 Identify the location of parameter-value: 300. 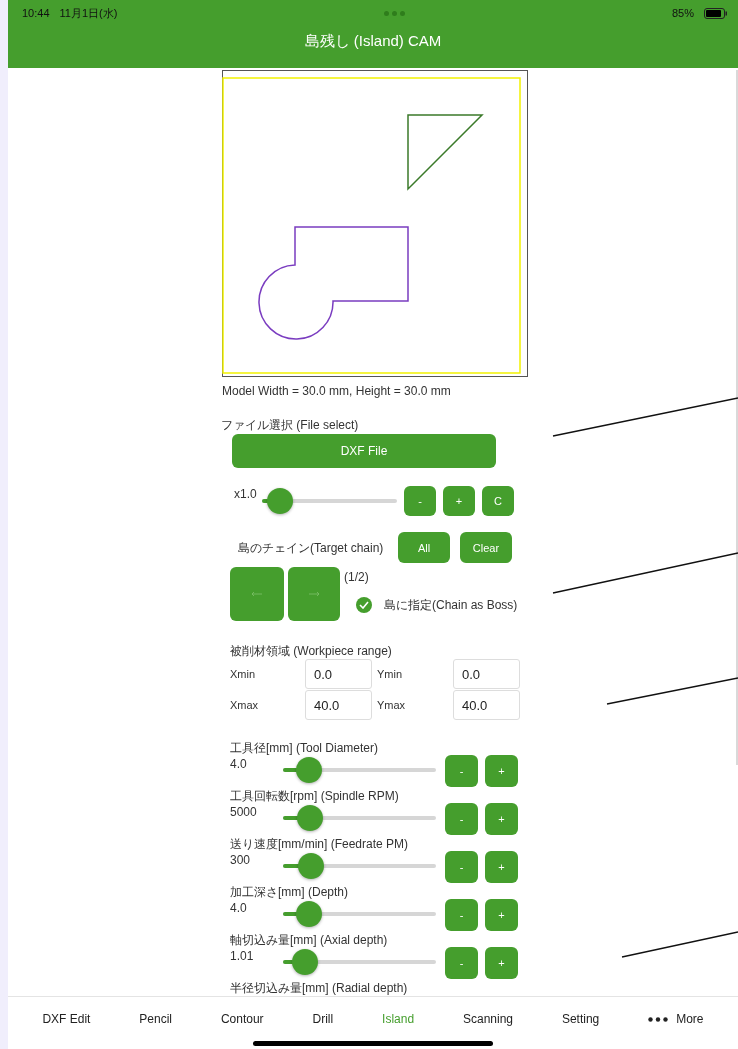
(241, 860).